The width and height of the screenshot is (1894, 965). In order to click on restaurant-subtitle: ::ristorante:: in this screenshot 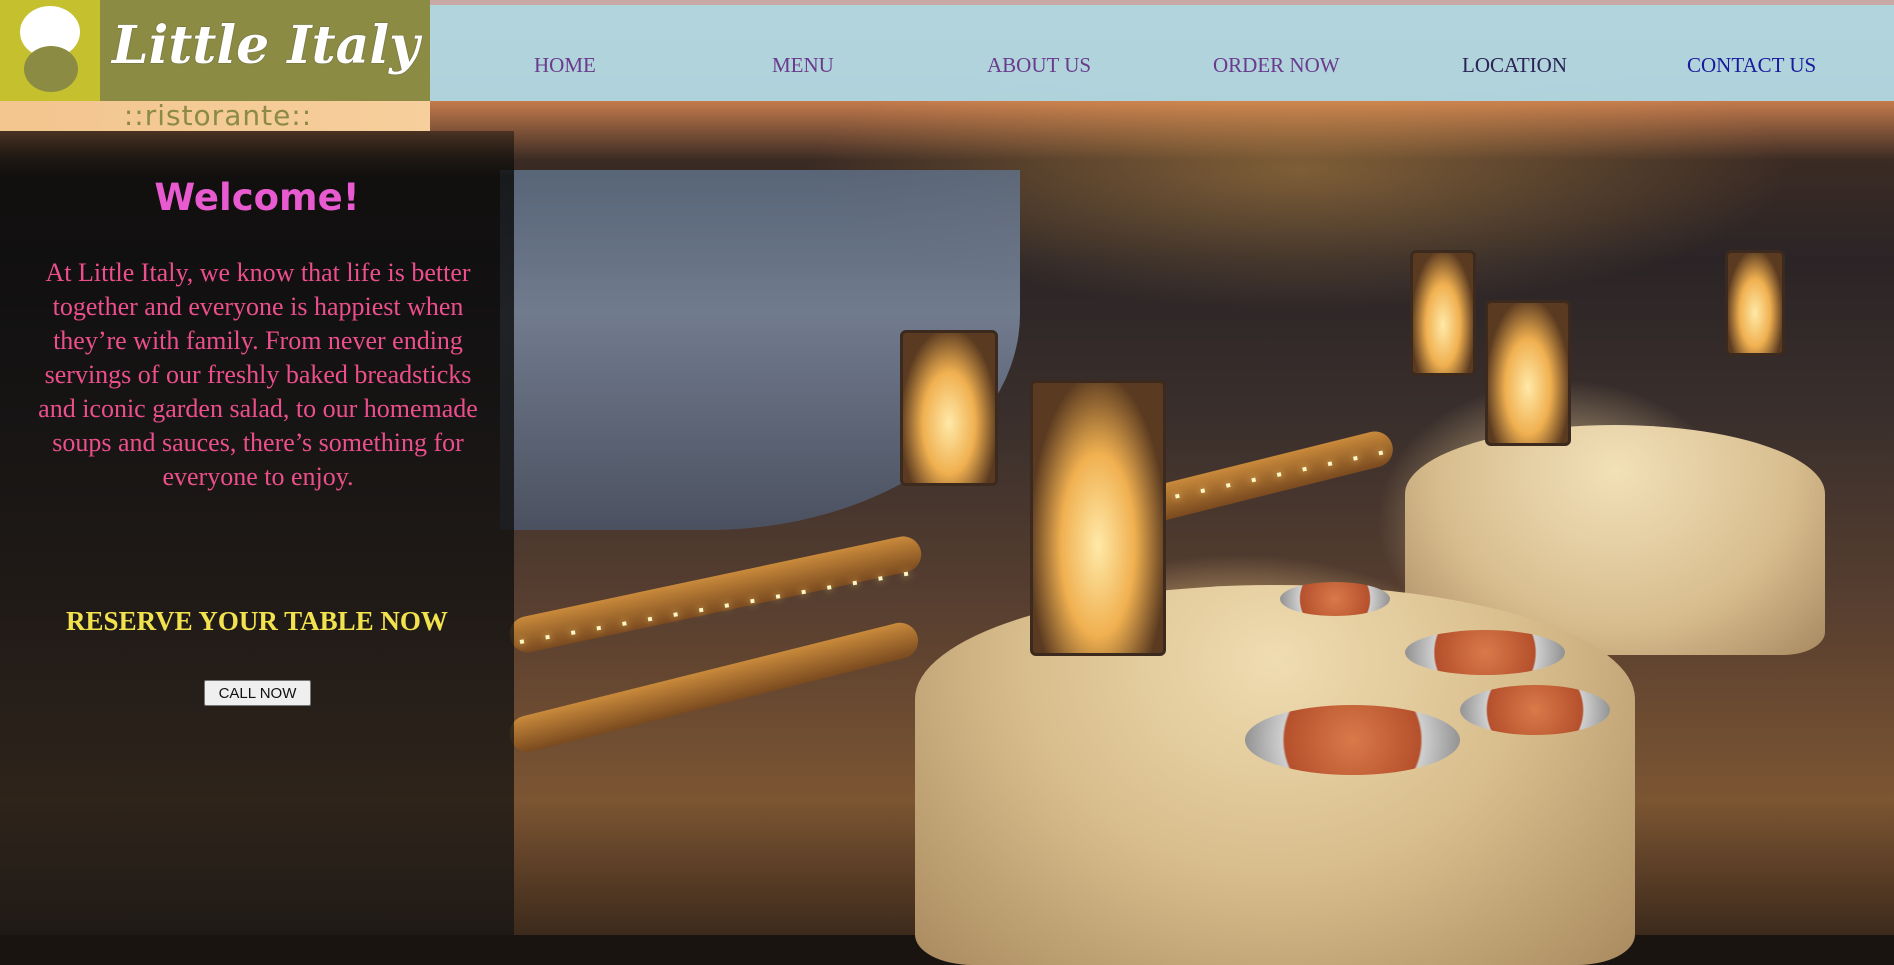, I will do `click(218, 115)`.